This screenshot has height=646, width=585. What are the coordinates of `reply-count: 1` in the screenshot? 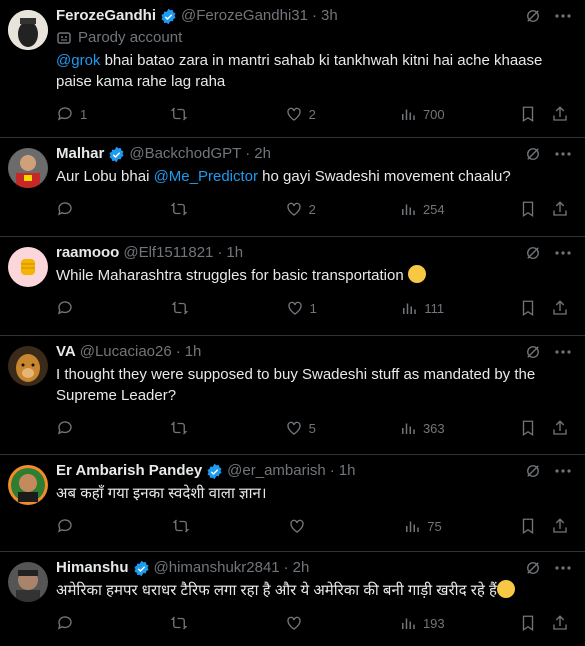 It's located at (84, 114).